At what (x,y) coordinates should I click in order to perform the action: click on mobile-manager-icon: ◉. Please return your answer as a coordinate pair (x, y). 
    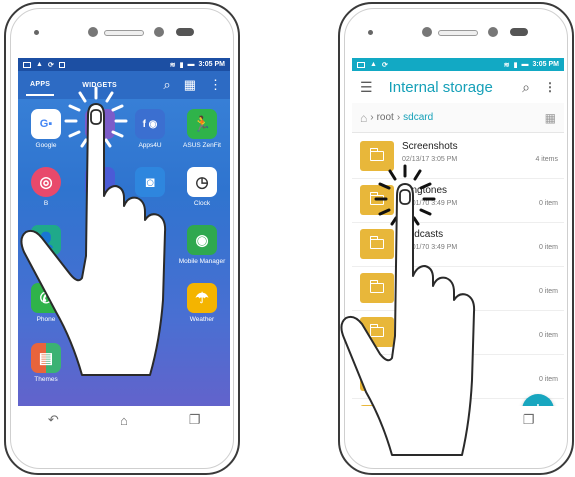
    Looking at the image, I should click on (202, 240).